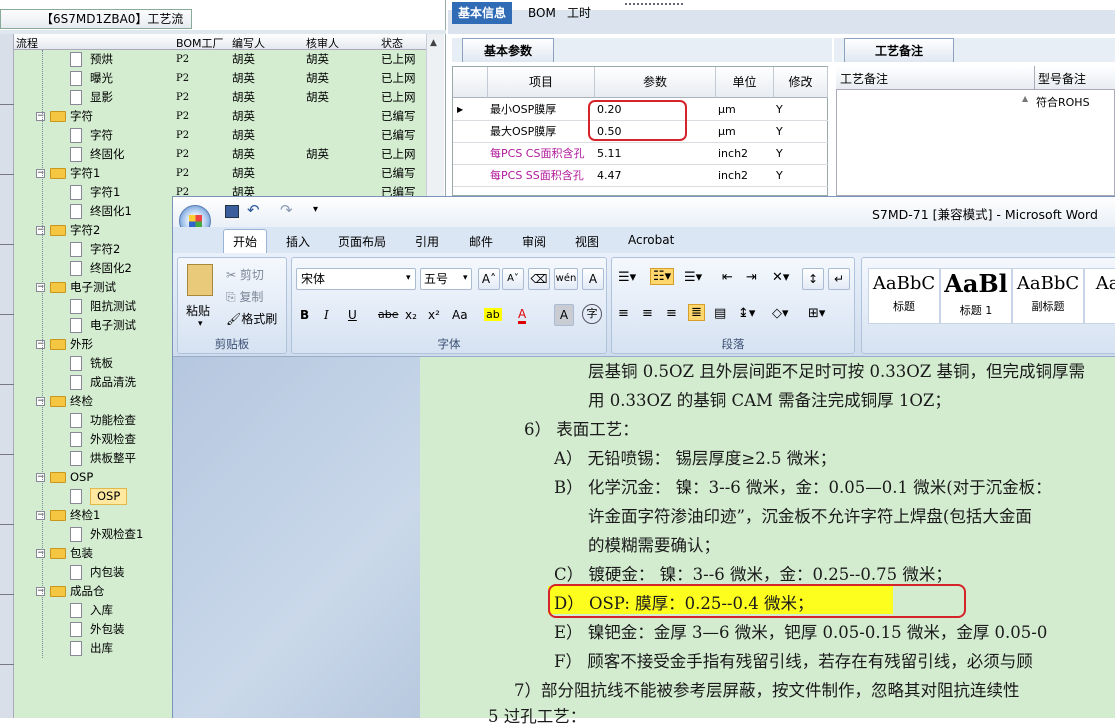 The image size is (1115, 727). What do you see at coordinates (696, 312) in the screenshot?
I see `justify-icon: ≣` at bounding box center [696, 312].